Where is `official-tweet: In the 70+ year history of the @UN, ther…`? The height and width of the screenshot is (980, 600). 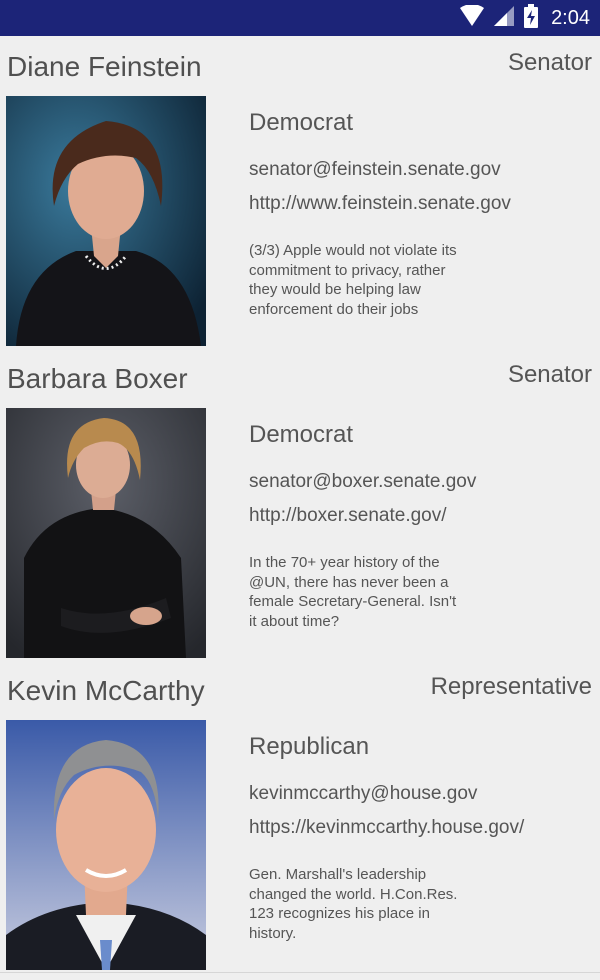
official-tweet: In the 70+ year history of the @UN, ther… is located at coordinates (353, 592).